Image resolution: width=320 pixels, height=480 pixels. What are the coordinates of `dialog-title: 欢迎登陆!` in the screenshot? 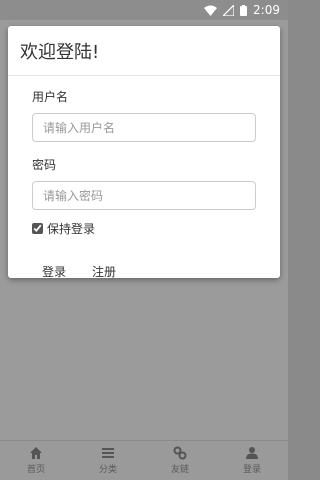 It's located at (60, 52).